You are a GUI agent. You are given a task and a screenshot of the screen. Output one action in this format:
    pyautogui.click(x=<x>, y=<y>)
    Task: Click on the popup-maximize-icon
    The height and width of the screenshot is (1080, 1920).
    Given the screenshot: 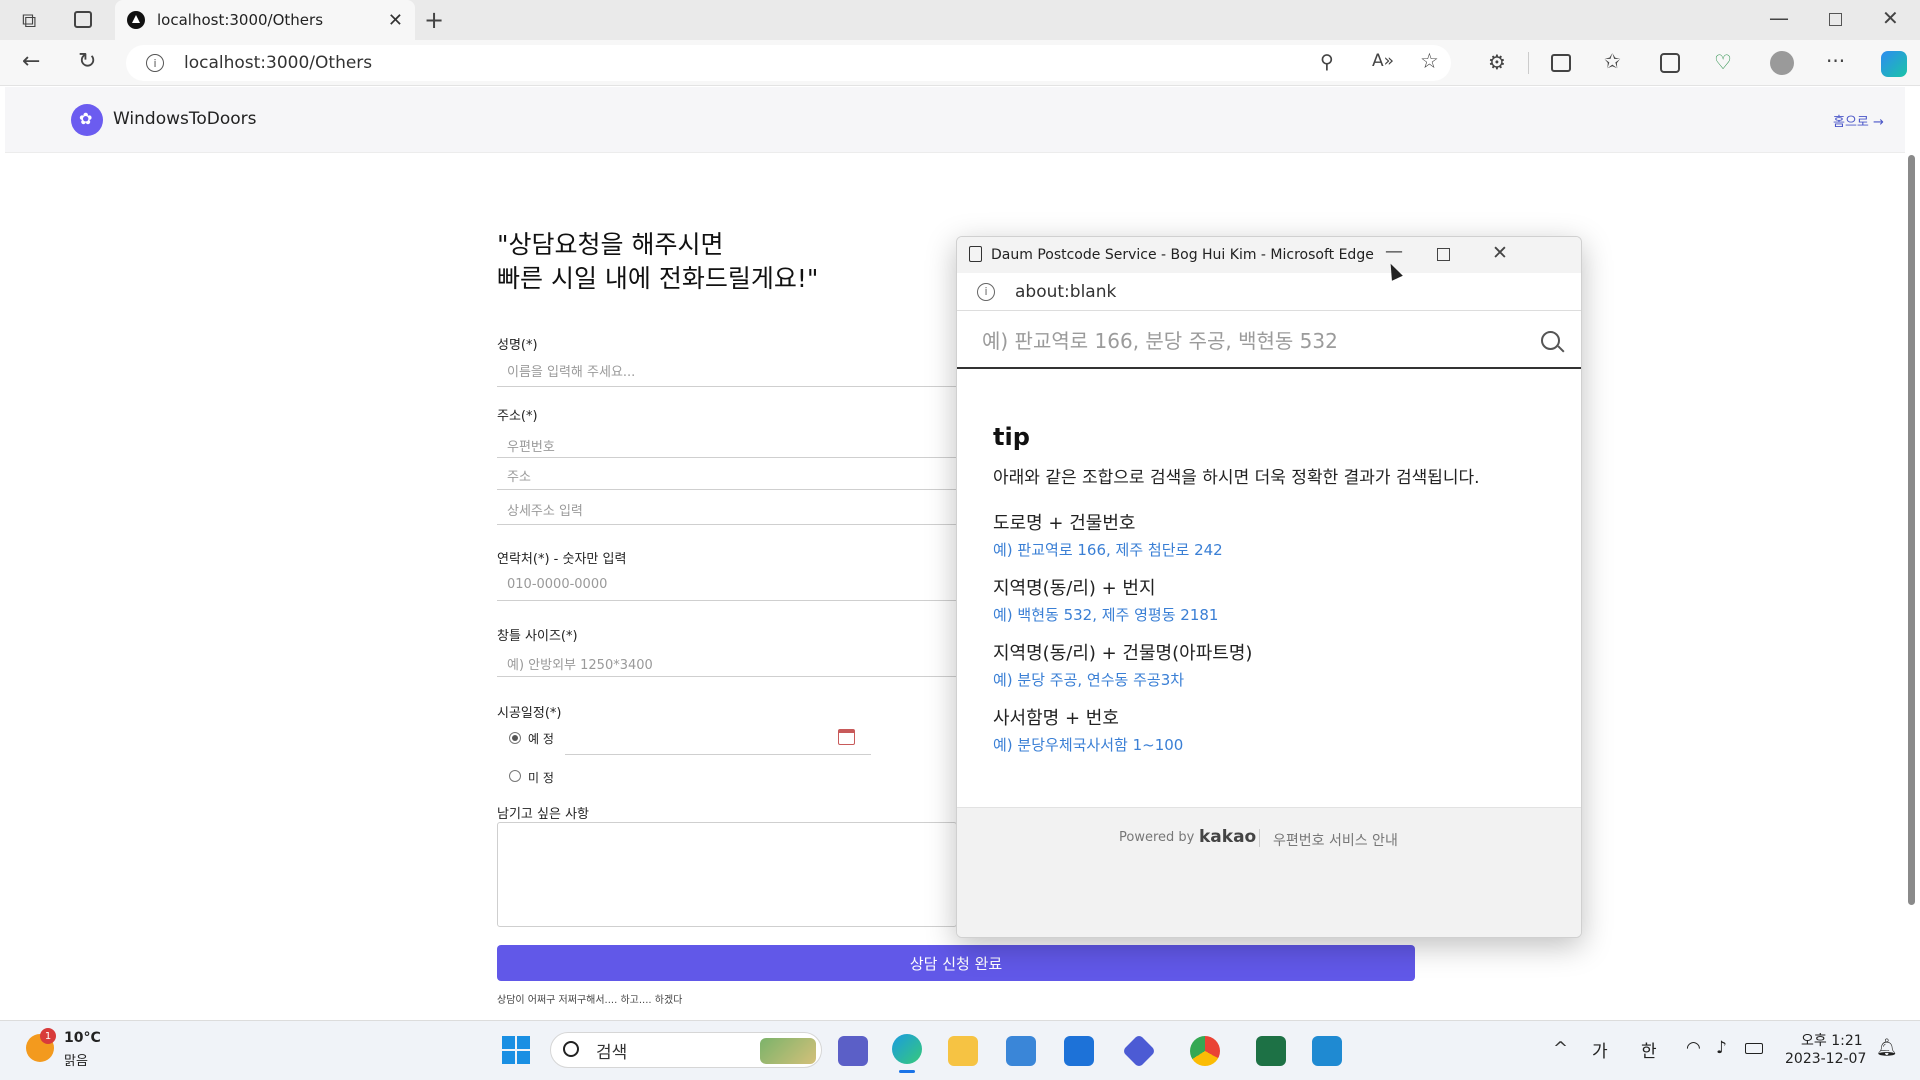 What is the action you would take?
    pyautogui.click(x=1443, y=254)
    